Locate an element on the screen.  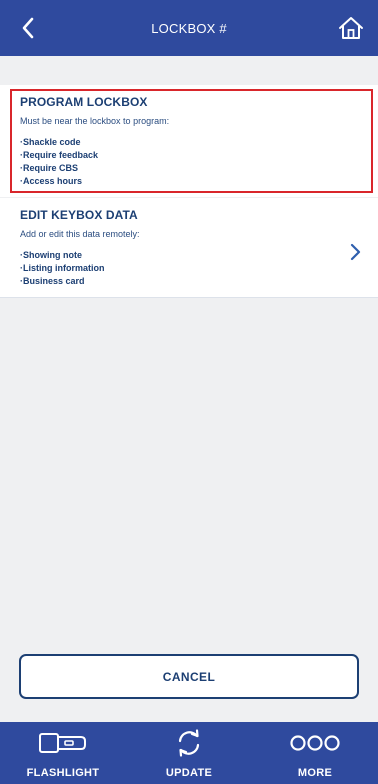
list-item: Listing information is located at coordinates (62, 268).